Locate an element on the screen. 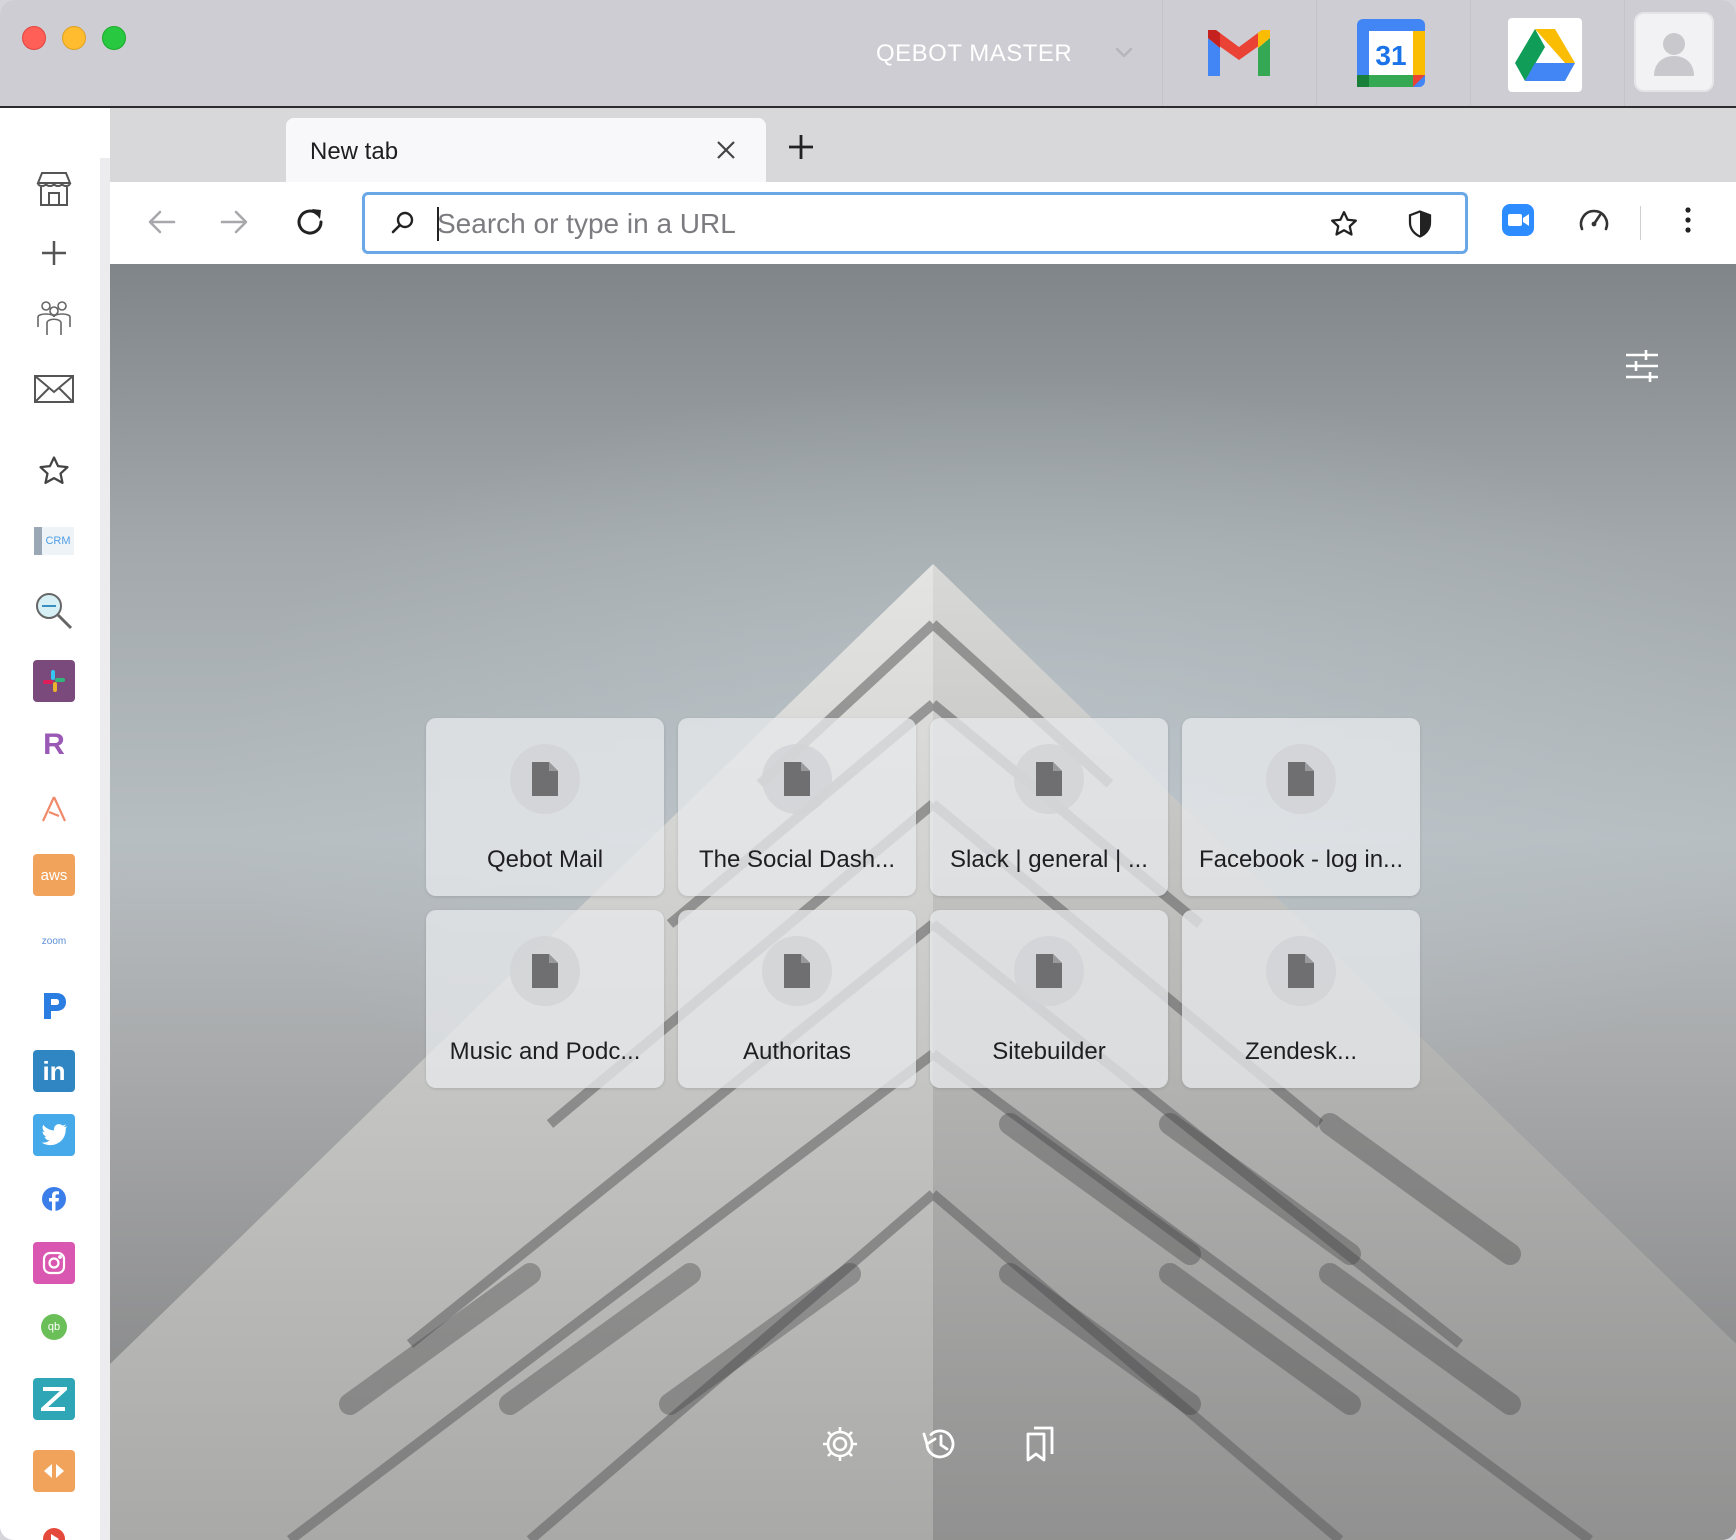 The width and height of the screenshot is (1736, 1540). sidebar-item-instagram is located at coordinates (54, 1263).